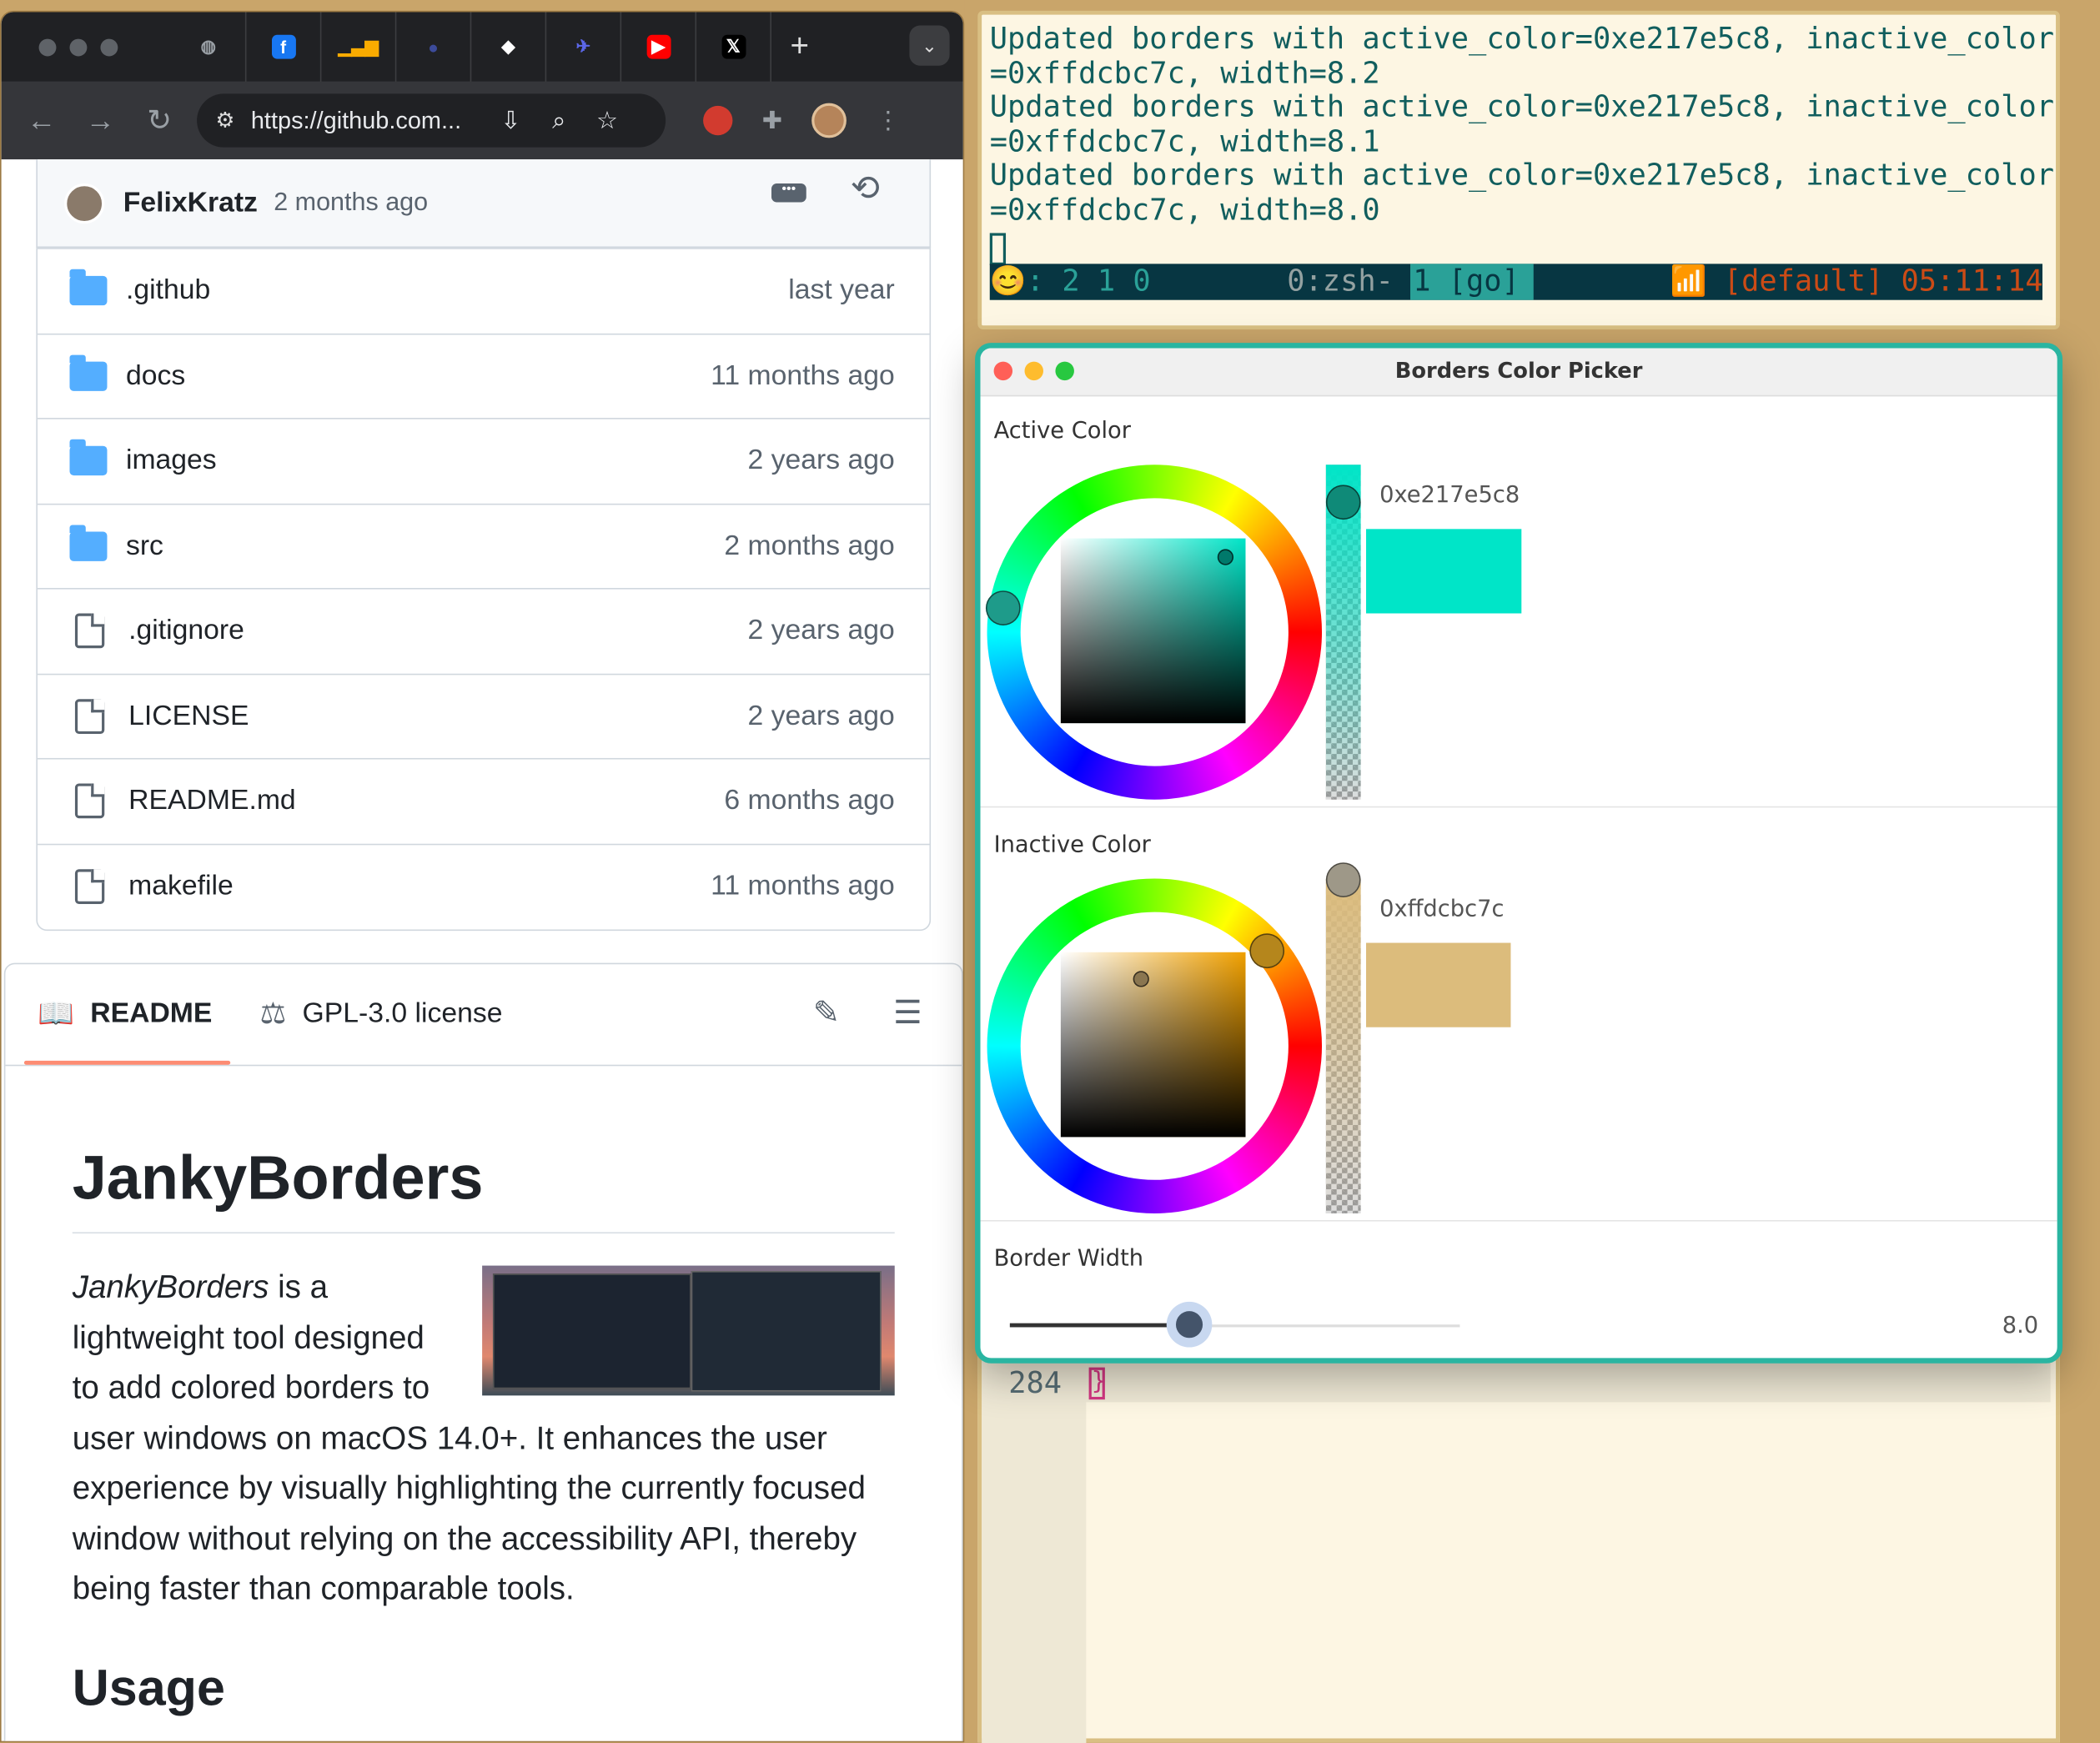 This screenshot has height=1743, width=2100. Describe the element at coordinates (483, 547) in the screenshot. I see `file-row: src 2 months ago` at that location.